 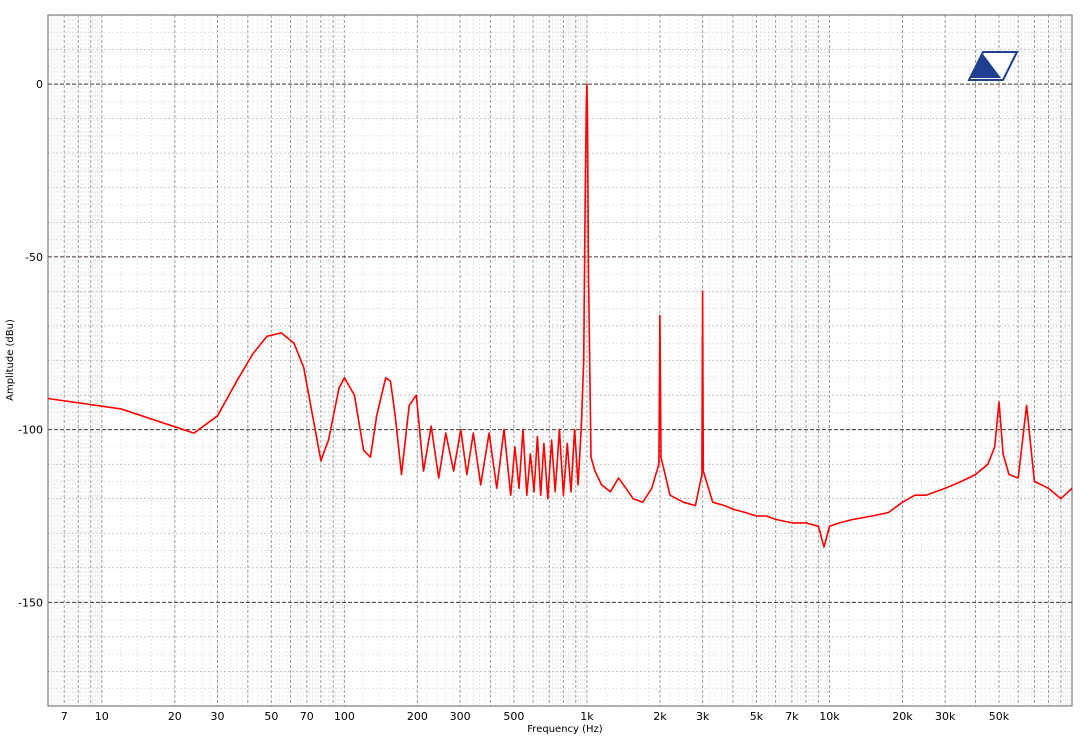 What do you see at coordinates (34, 257) in the screenshot?
I see `y-tick-label: -50` at bounding box center [34, 257].